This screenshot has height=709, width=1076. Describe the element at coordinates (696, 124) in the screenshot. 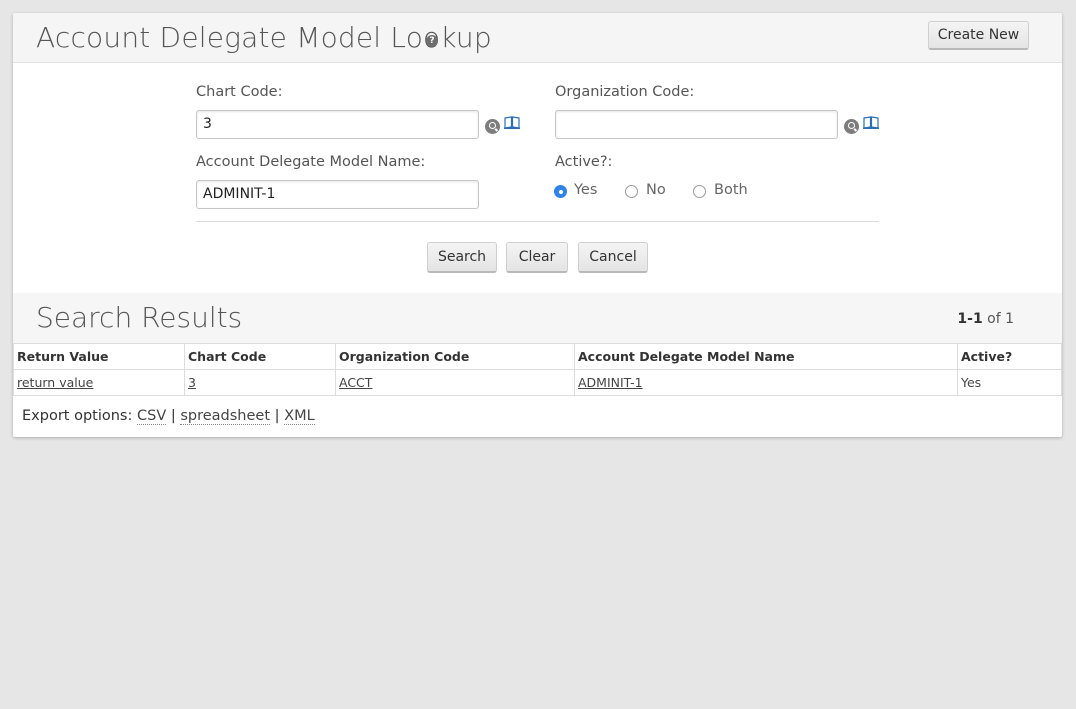

I see `organization-code-input` at that location.